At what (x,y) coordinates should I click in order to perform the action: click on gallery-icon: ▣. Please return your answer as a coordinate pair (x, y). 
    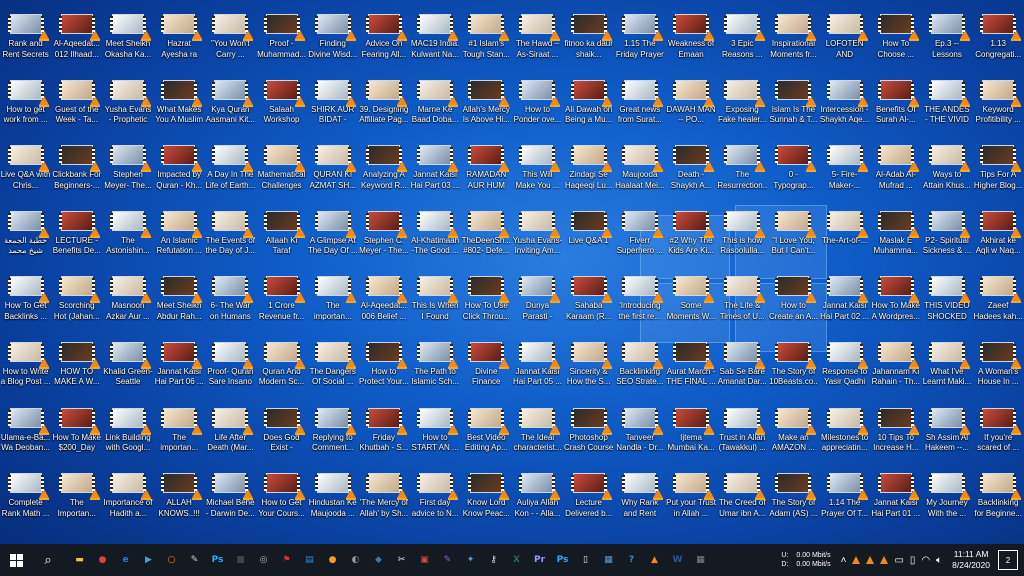
    Looking at the image, I should click on (424, 560).